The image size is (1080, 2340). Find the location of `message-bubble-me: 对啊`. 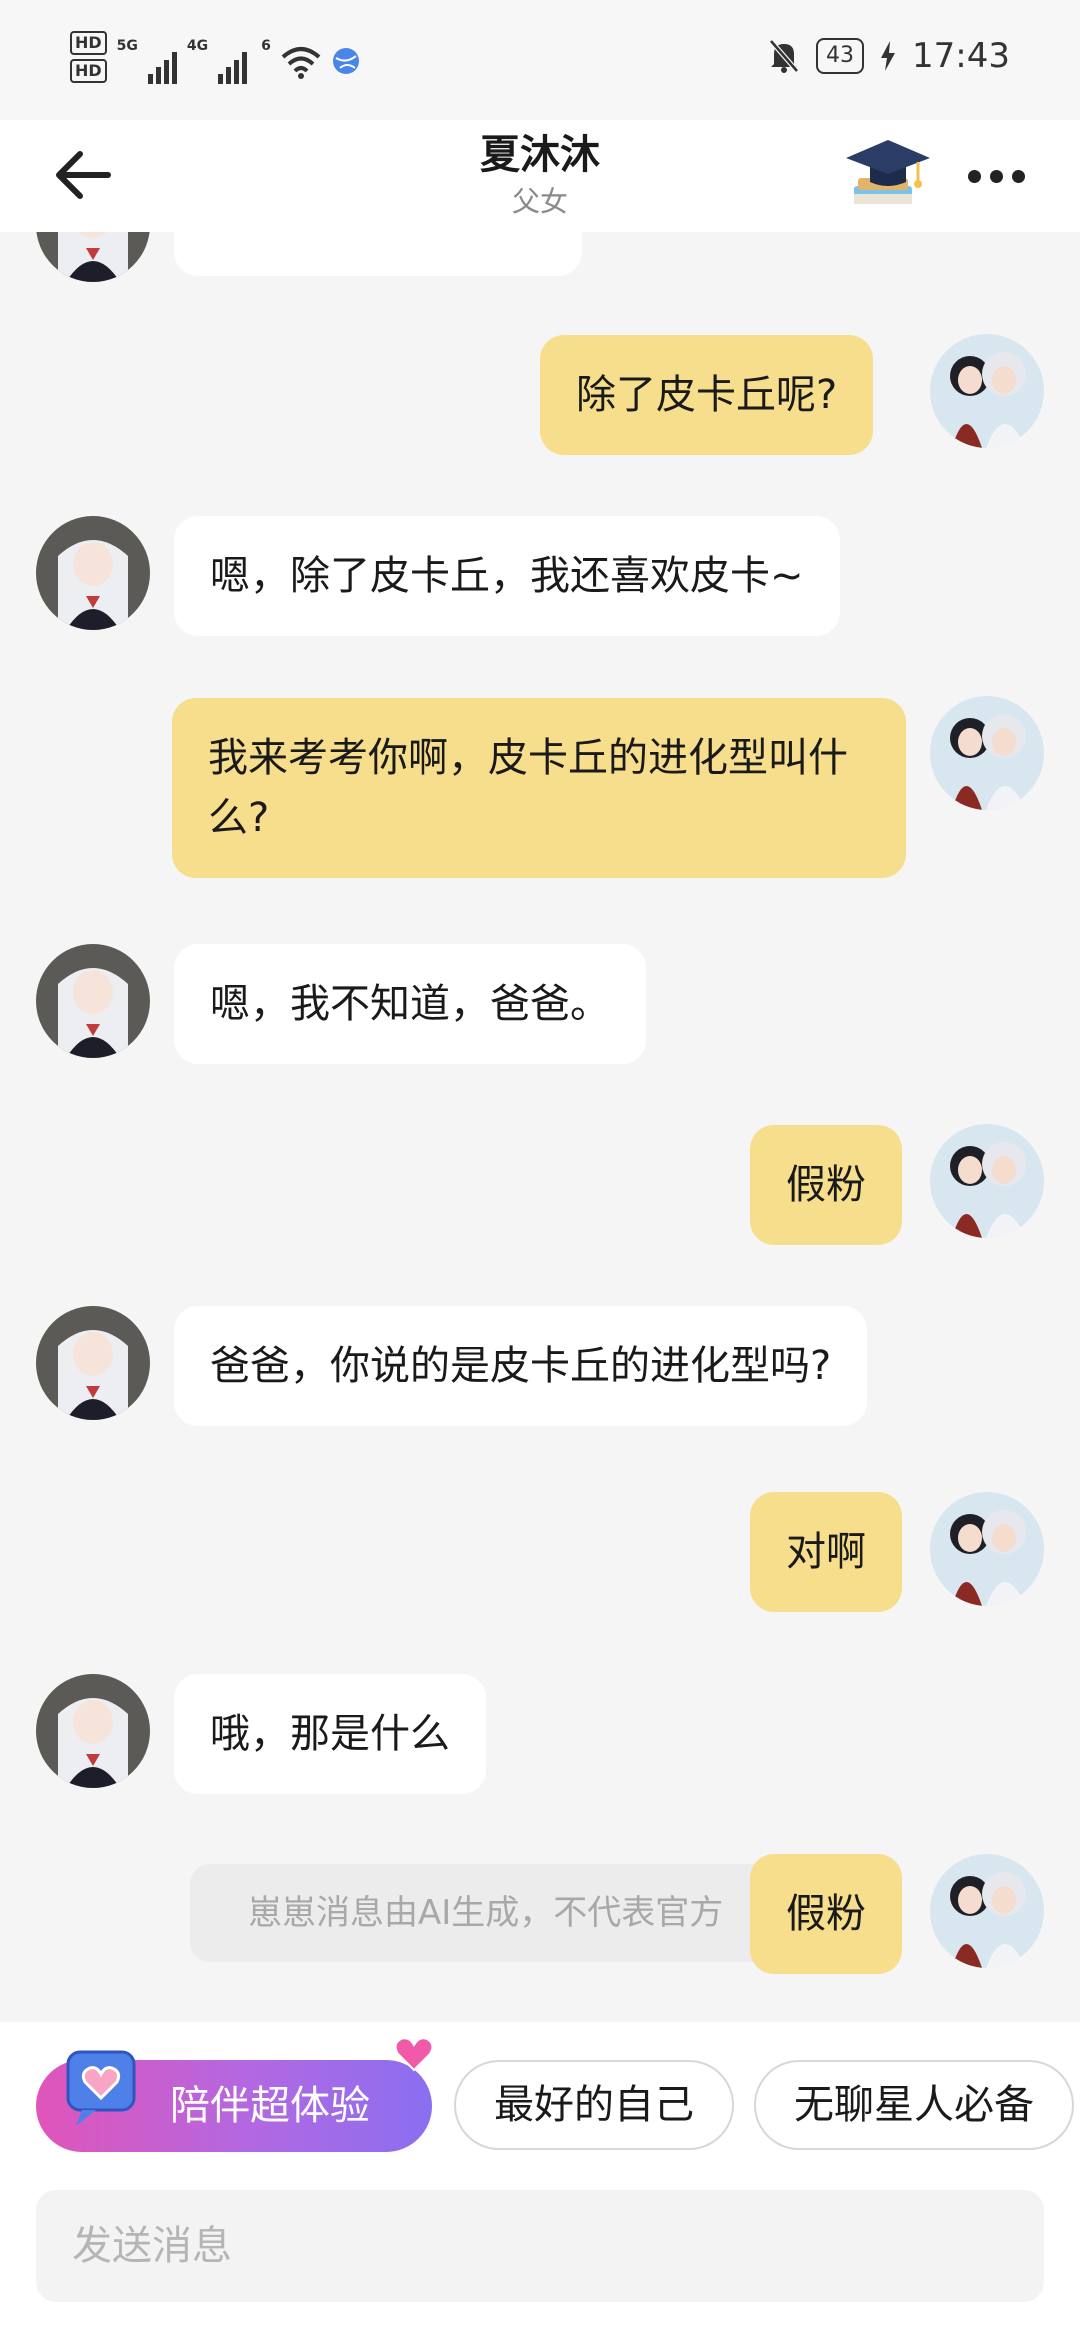

message-bubble-me: 对啊 is located at coordinates (826, 1552).